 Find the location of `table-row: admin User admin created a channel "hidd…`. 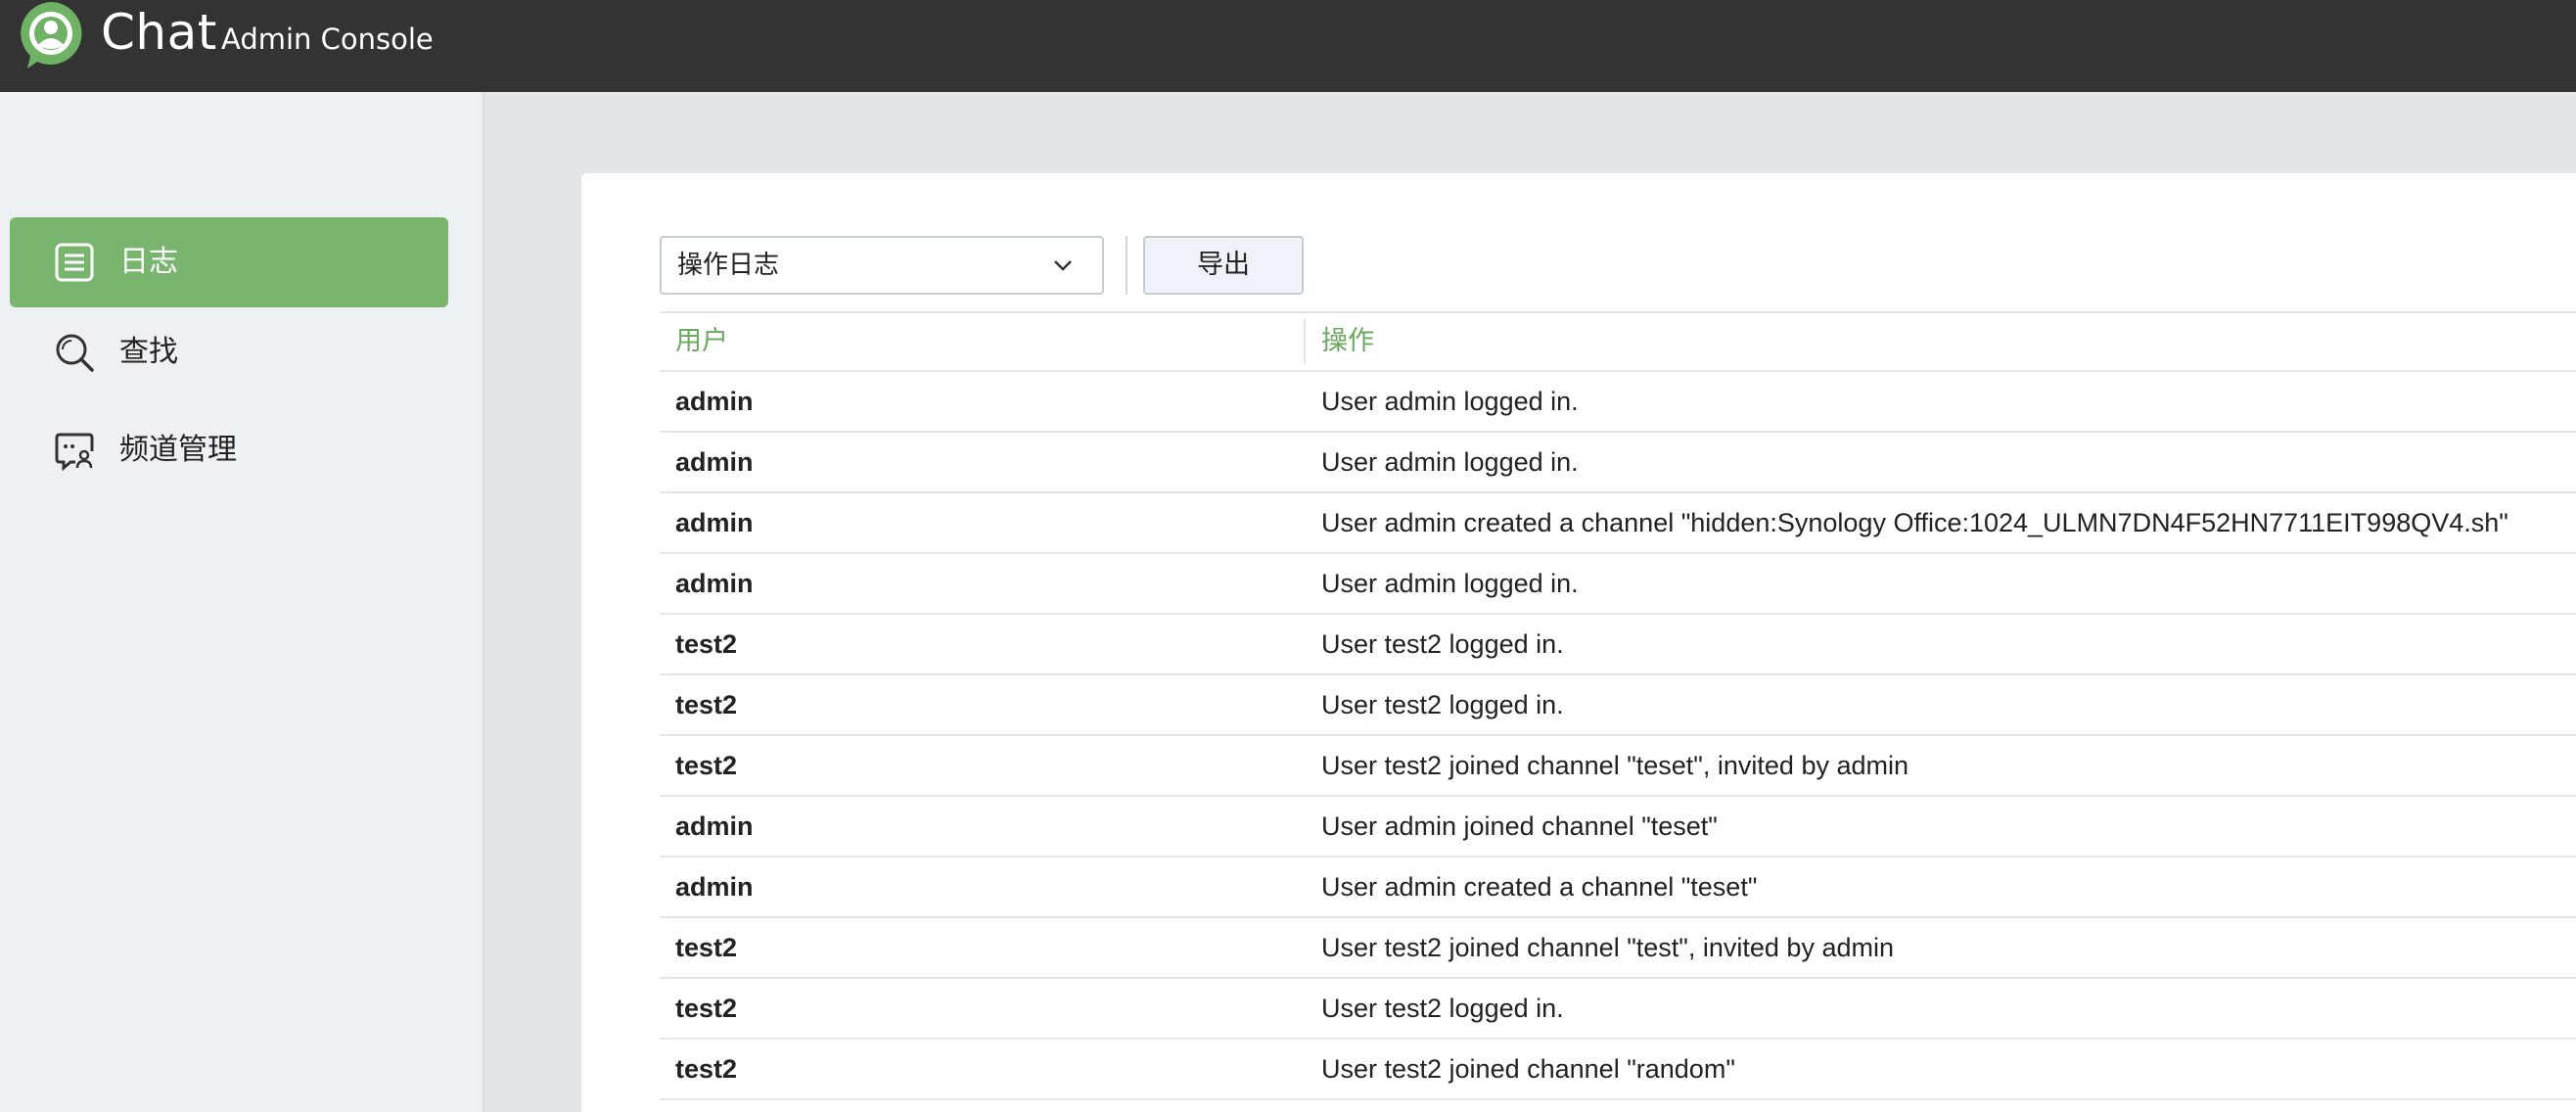

table-row: admin User admin created a channel "hidd… is located at coordinates (1618, 524).